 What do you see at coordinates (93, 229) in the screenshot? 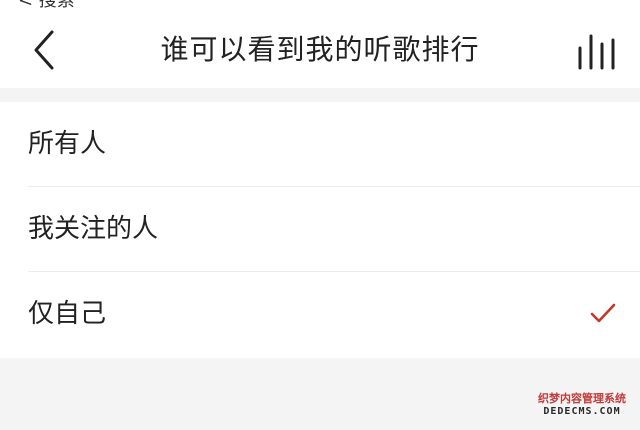
I see `option-label: 我关注的人` at bounding box center [93, 229].